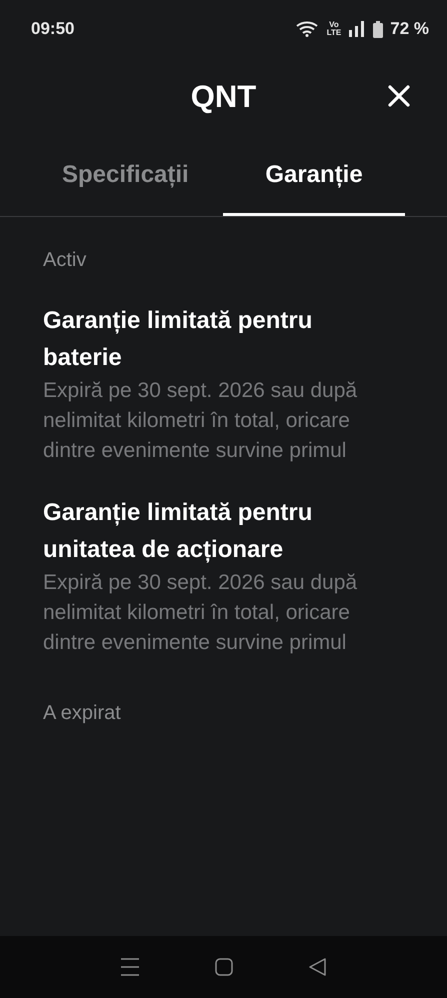 This screenshot has width=447, height=998. I want to click on tab: Specificații, so click(132, 176).